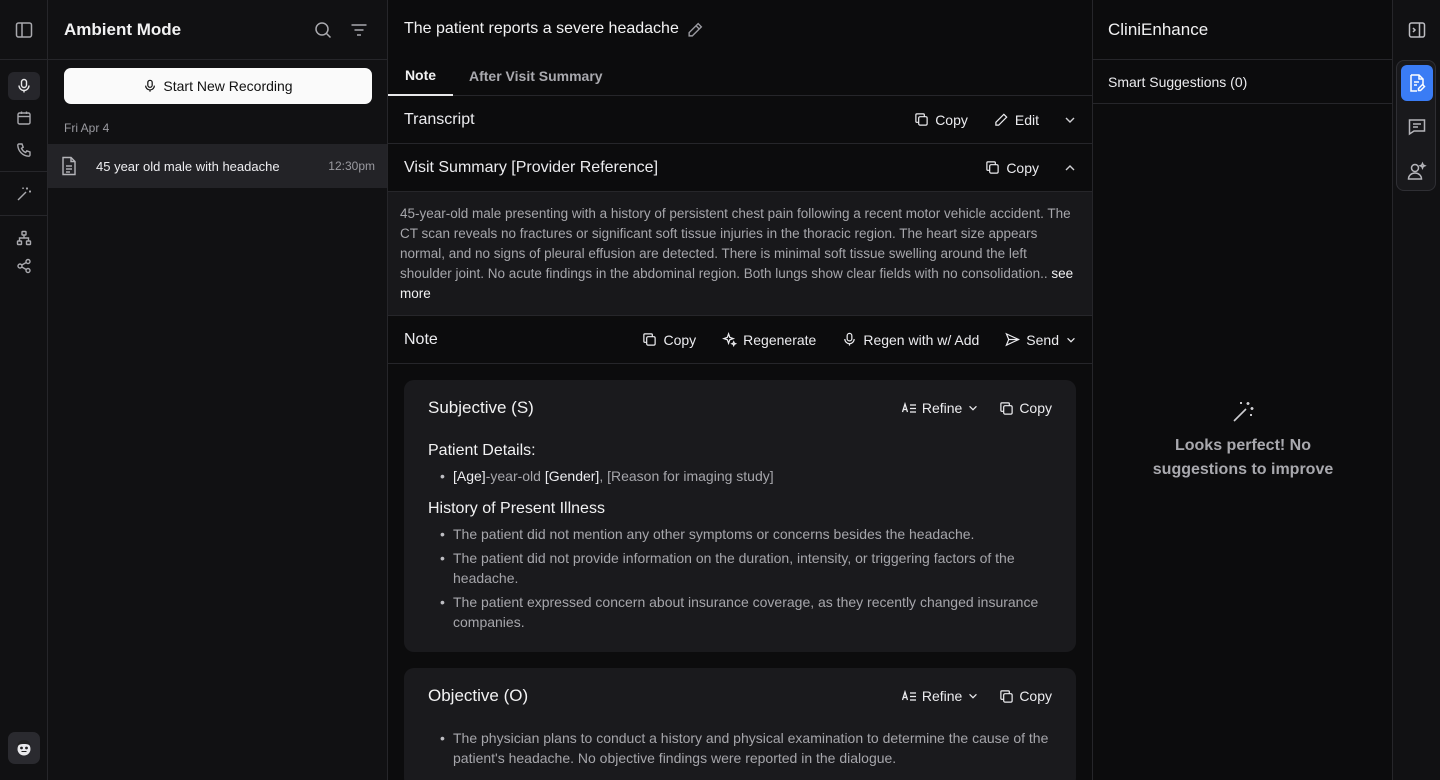  I want to click on regen-with-add-label: Regen with w/ Add, so click(921, 339).